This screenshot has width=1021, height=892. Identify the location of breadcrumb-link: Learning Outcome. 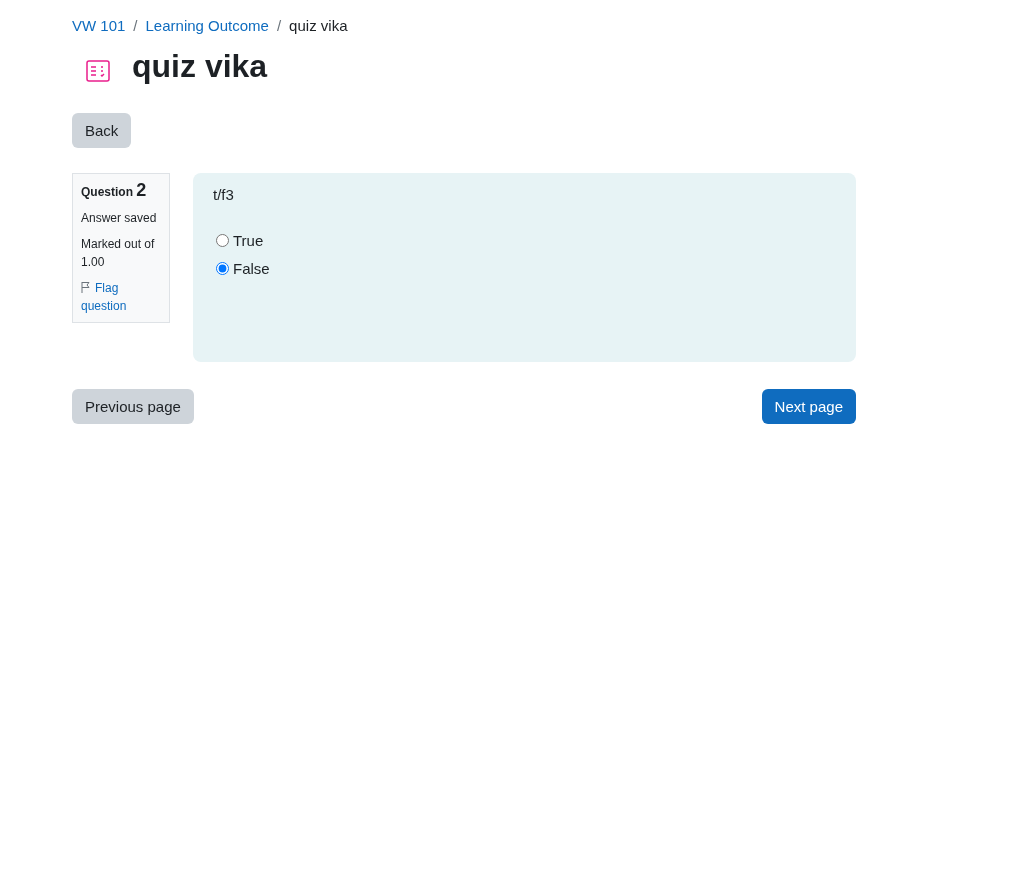
(207, 25).